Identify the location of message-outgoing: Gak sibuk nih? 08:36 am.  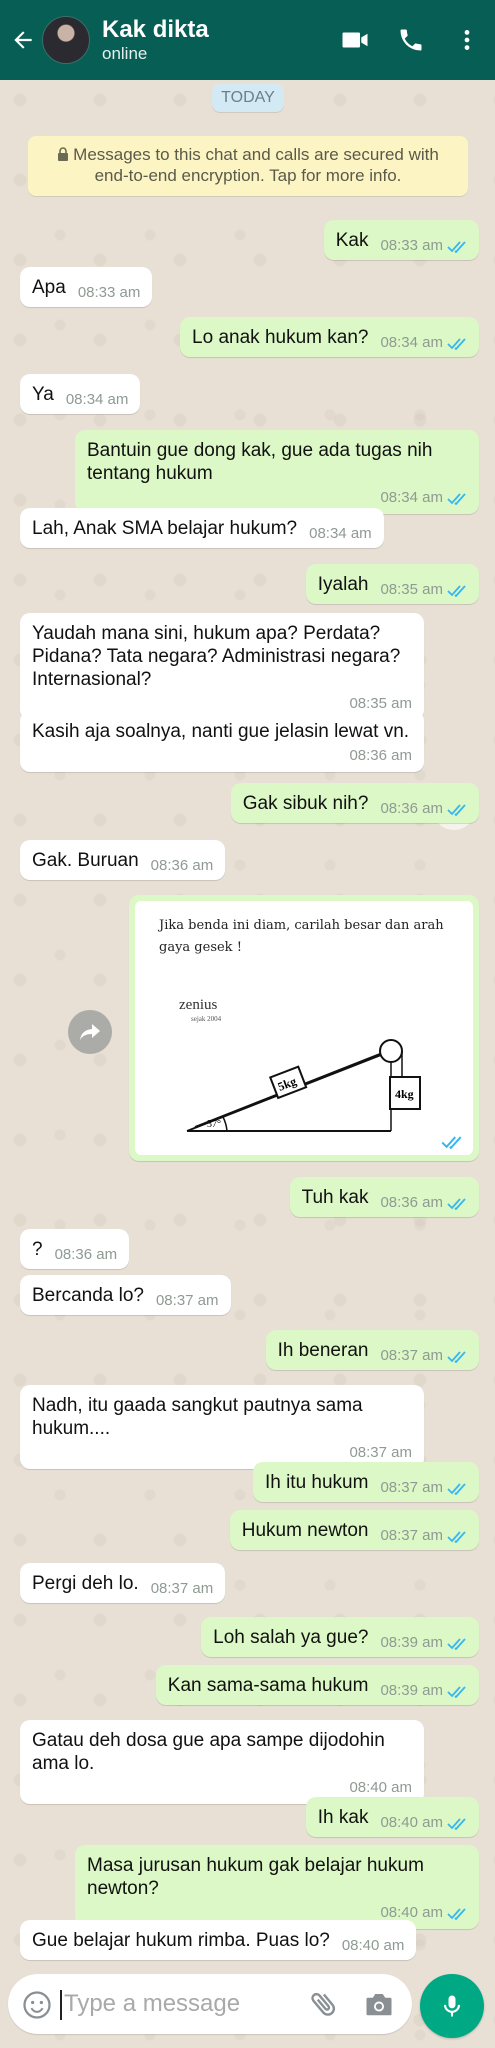
(354, 803).